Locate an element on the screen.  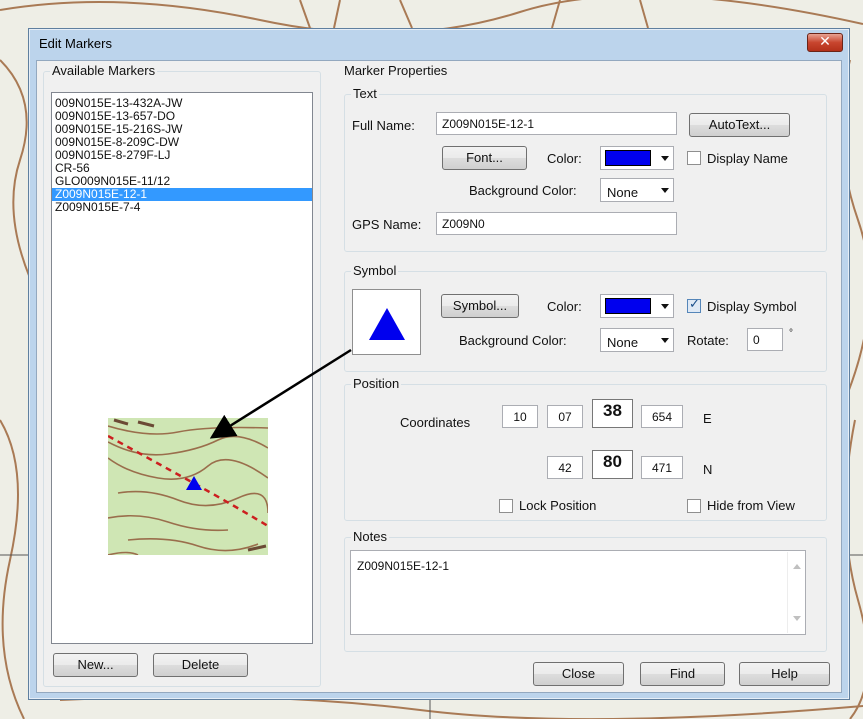
text-color-dropdown is located at coordinates (637, 158).